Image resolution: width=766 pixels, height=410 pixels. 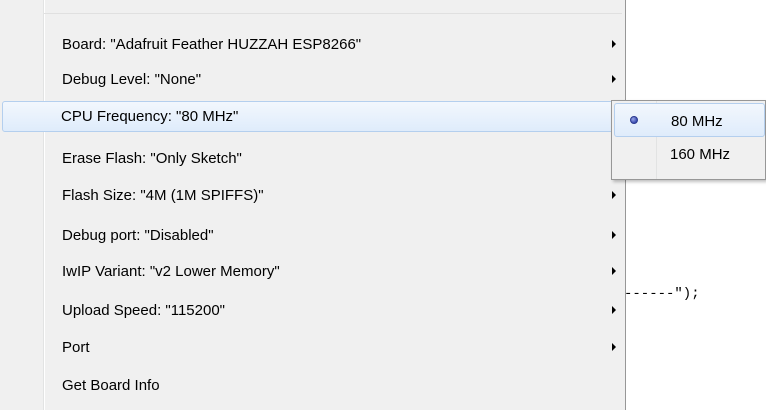 I want to click on menu-item-upload-speed: Upload Speed: "115200", so click(x=312, y=310).